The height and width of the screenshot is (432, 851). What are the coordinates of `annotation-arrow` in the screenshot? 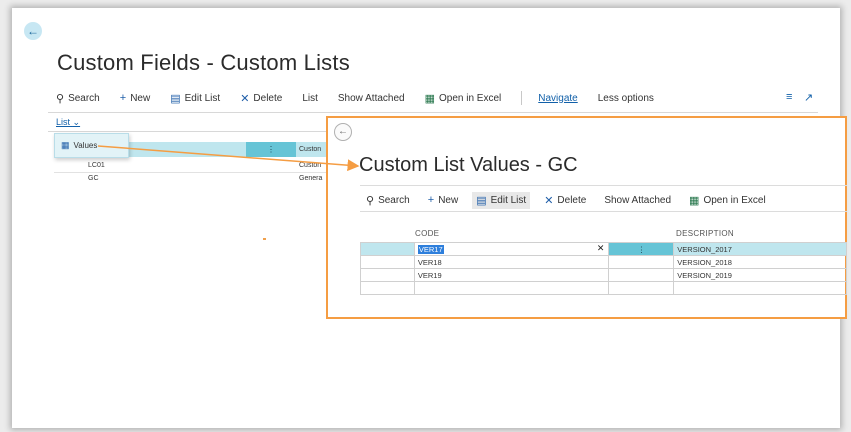 It's located at (228, 158).